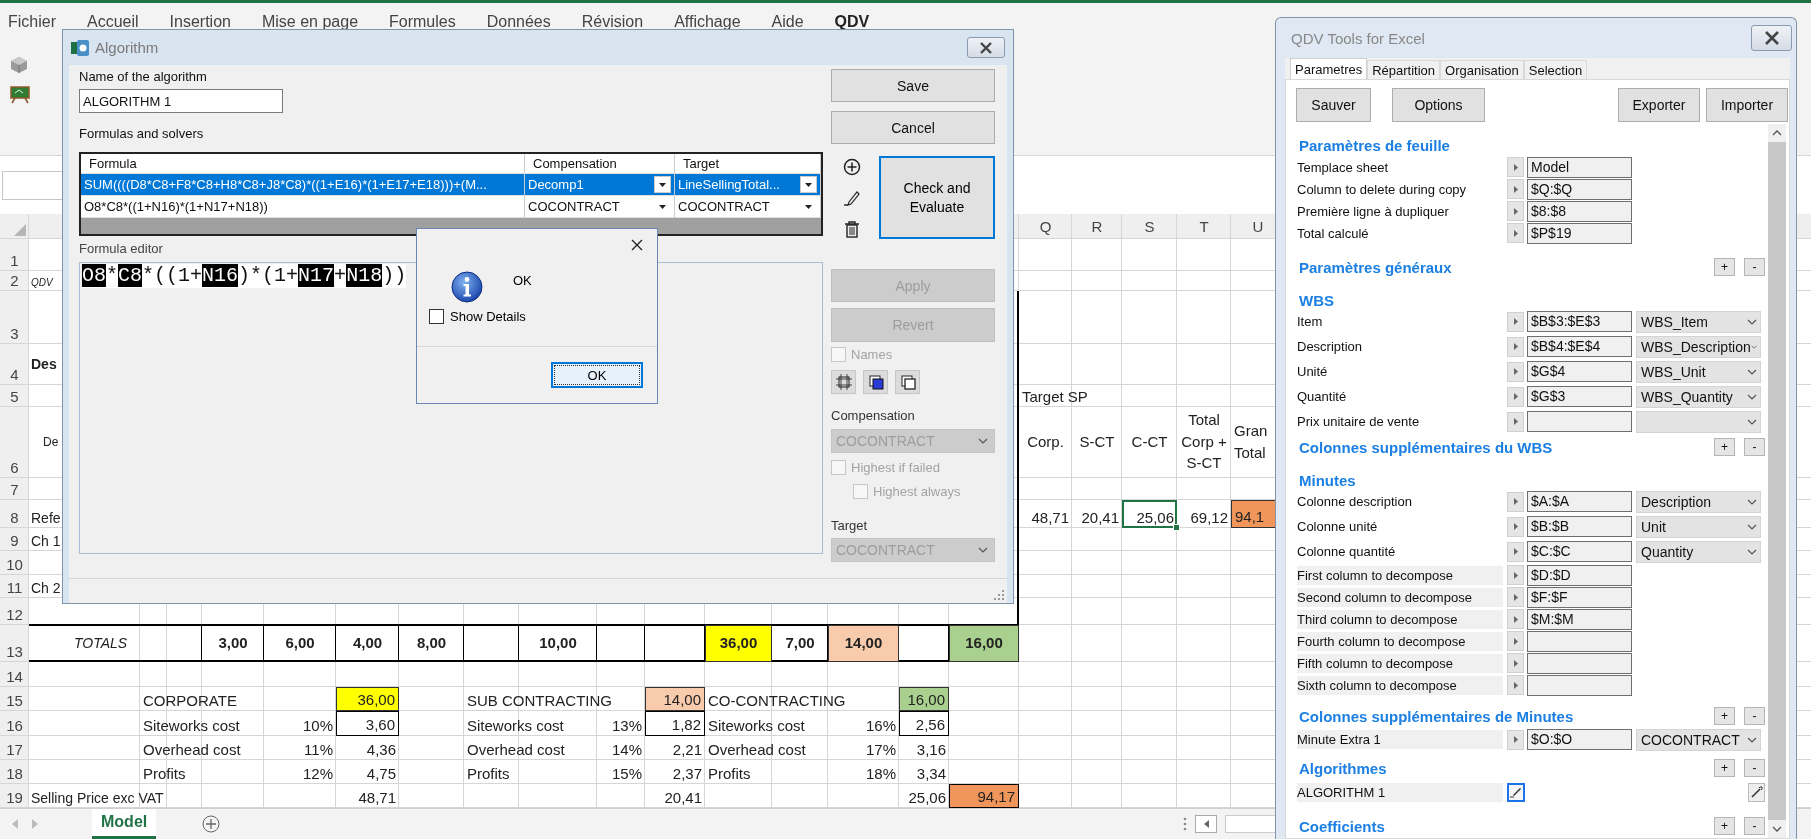 The image size is (1811, 839). I want to click on ok-button: OK, so click(597, 375).